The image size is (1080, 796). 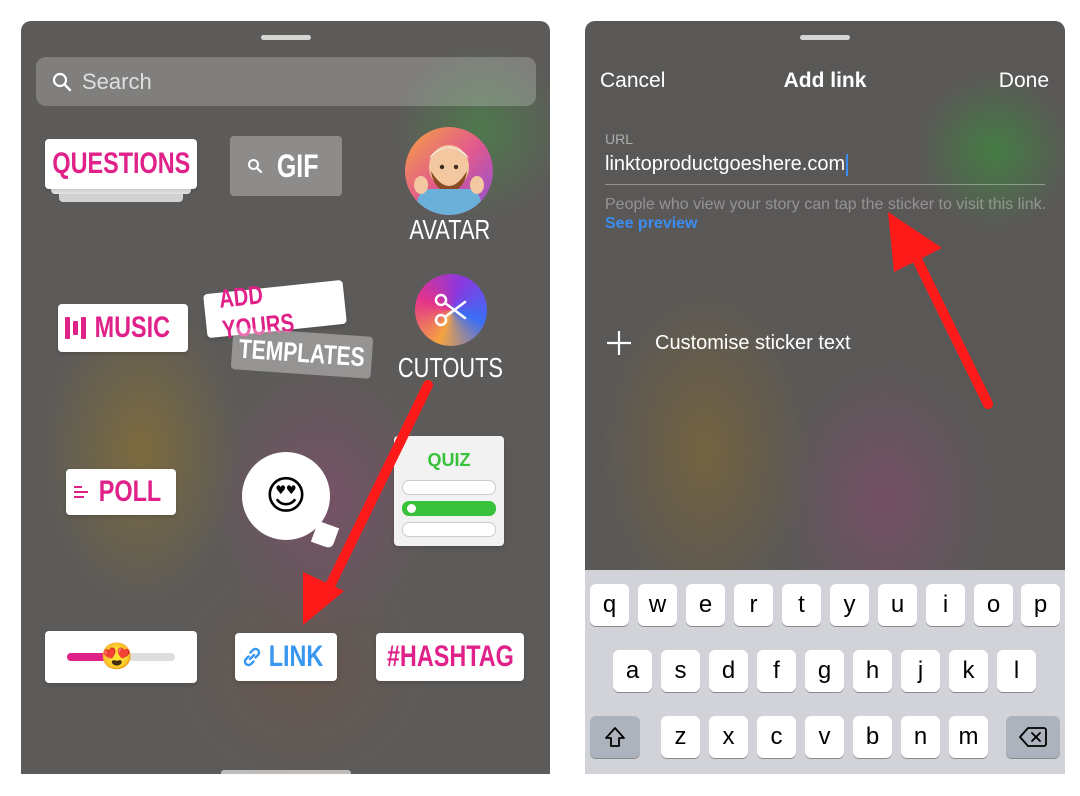 What do you see at coordinates (920, 737) in the screenshot?
I see `key-n: n` at bounding box center [920, 737].